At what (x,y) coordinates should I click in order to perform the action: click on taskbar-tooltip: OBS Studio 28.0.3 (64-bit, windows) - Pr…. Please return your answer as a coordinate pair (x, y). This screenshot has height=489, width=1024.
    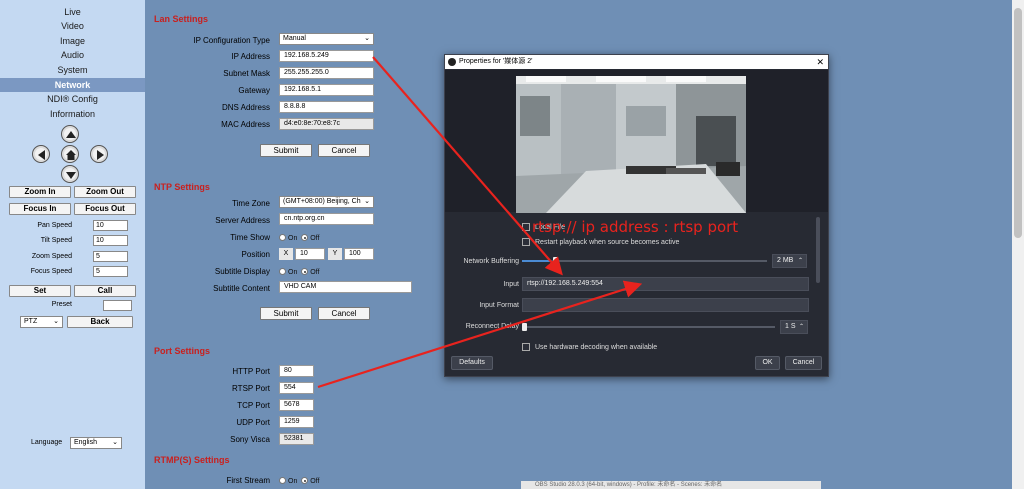
    Looking at the image, I should click on (671, 485).